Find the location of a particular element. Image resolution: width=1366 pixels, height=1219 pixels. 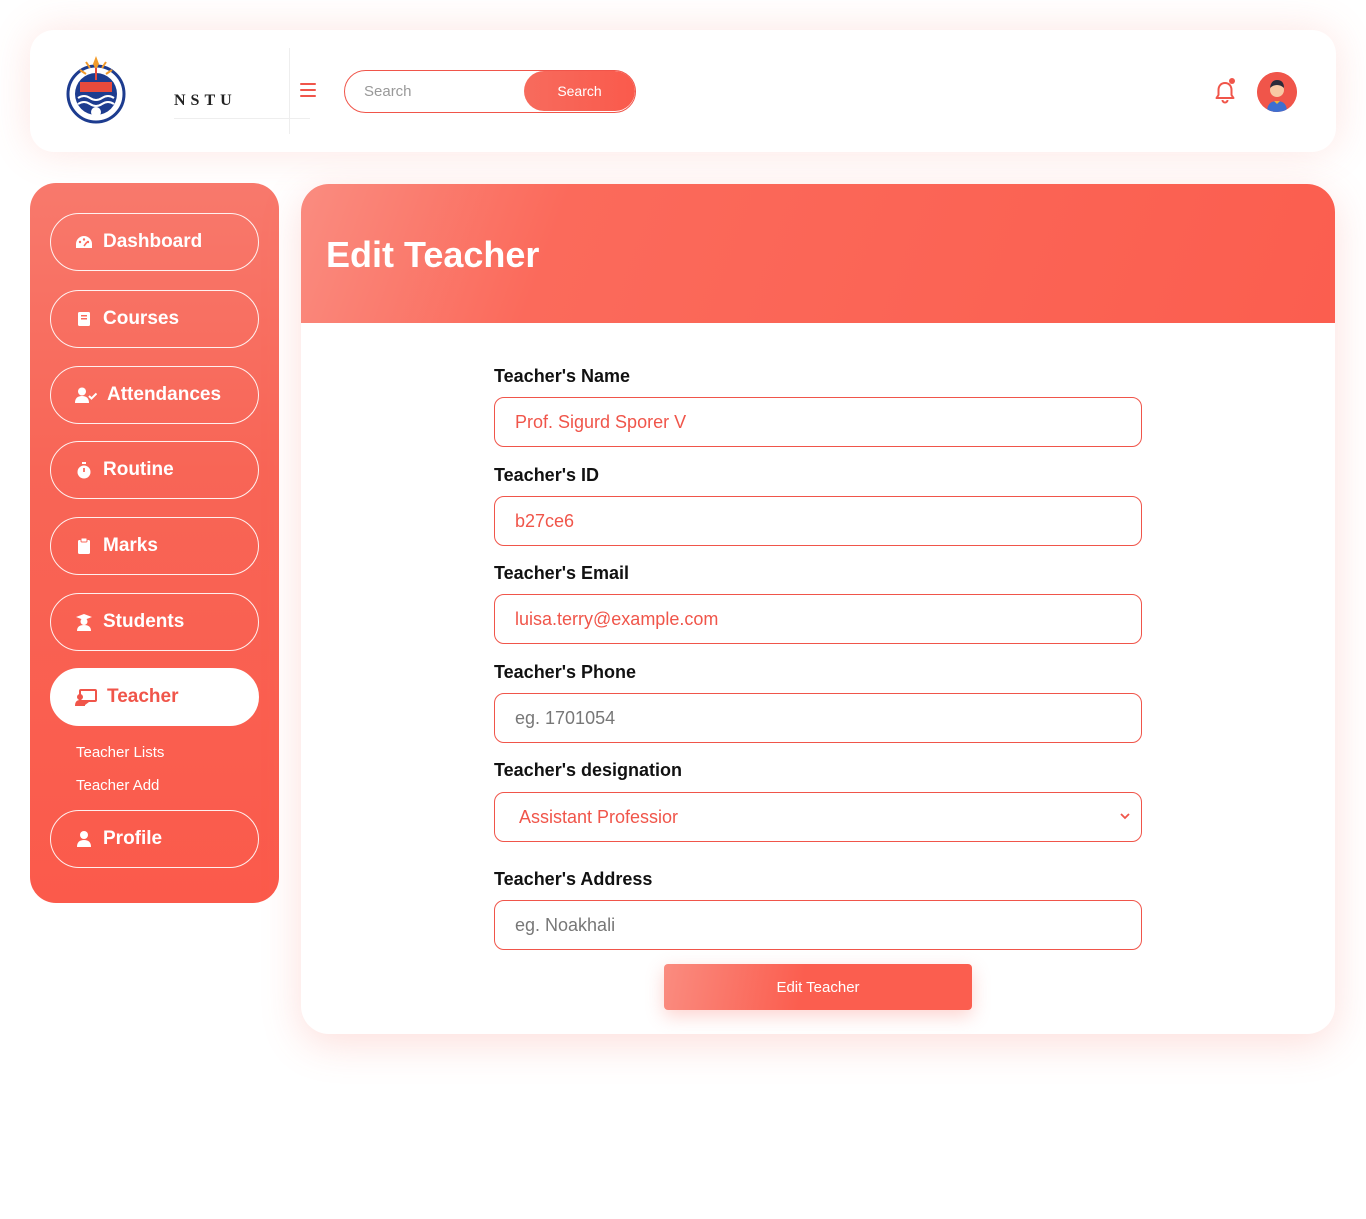

search-button: Search is located at coordinates (579, 91).